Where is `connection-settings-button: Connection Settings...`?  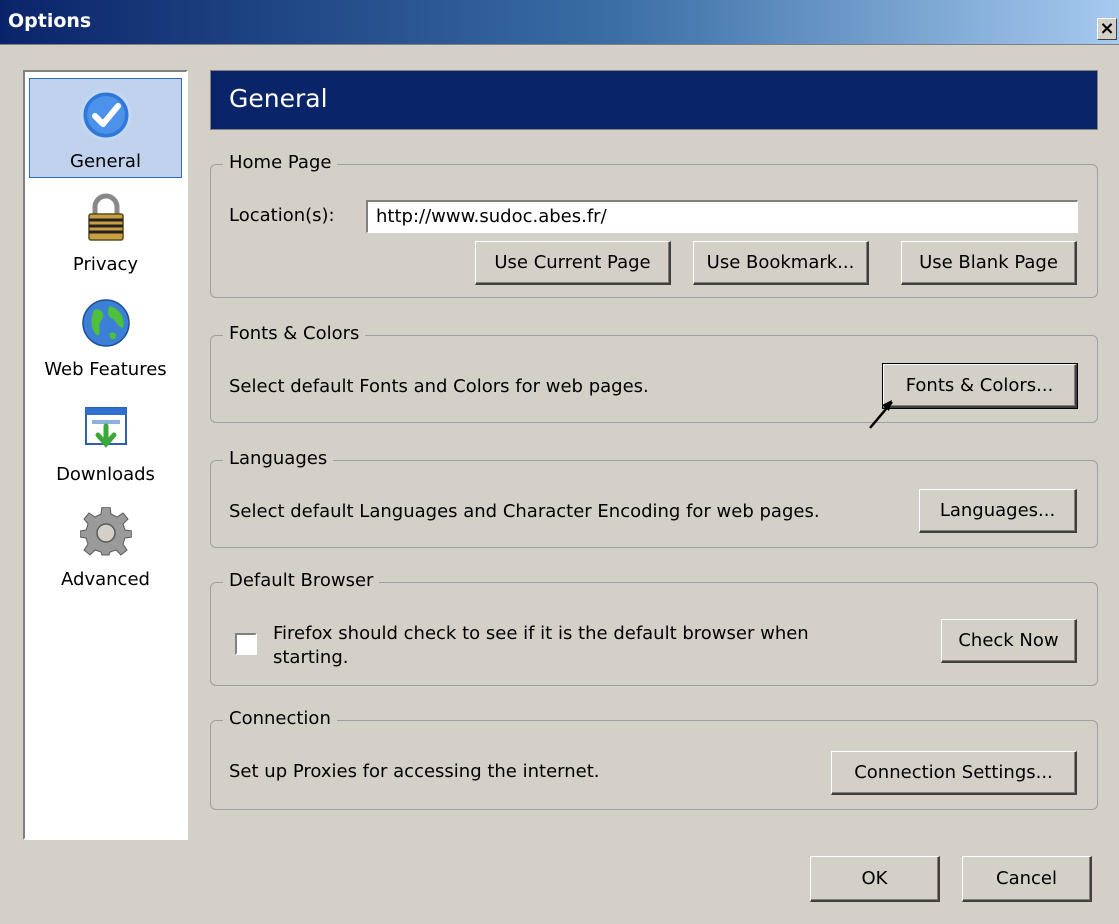
connection-settings-button: Connection Settings... is located at coordinates (954, 773).